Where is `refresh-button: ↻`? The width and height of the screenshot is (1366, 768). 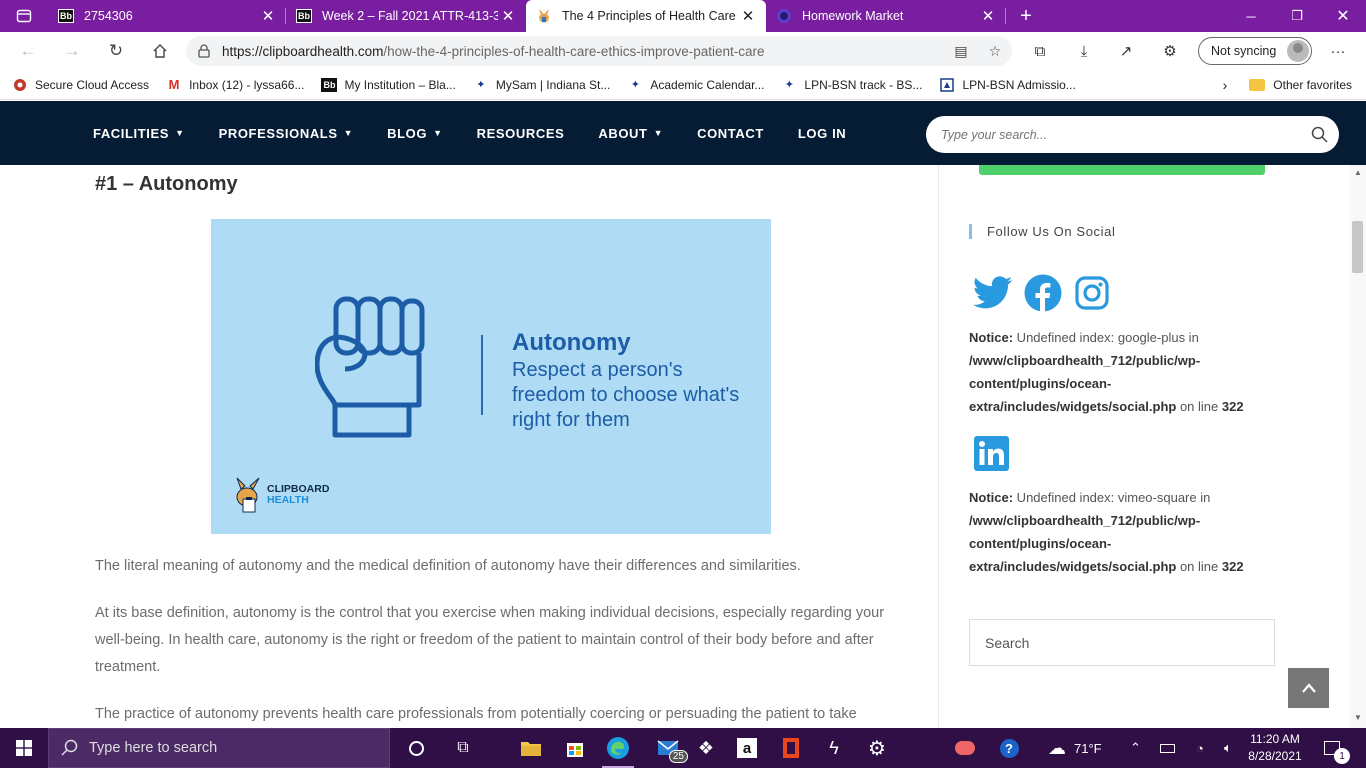
refresh-button: ↻ is located at coordinates (116, 51).